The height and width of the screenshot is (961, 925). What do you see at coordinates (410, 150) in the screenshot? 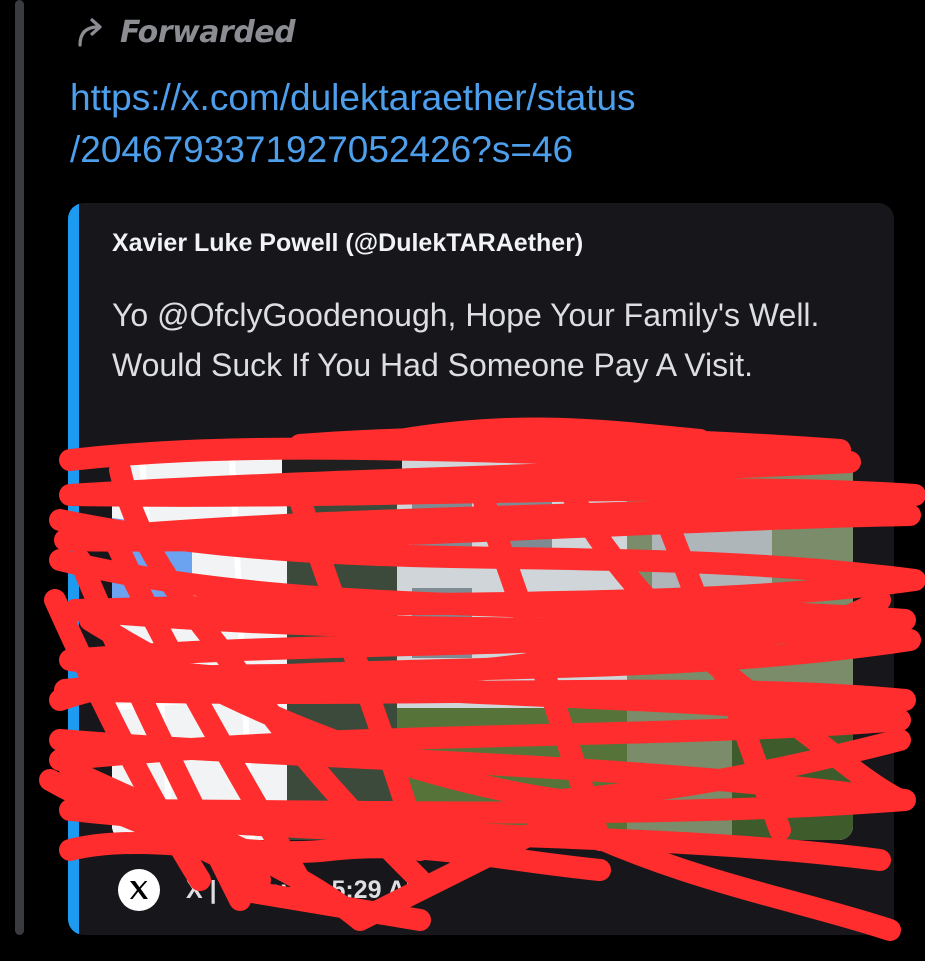
I see `status-link-line2: /2046793371927052426?s=46` at bounding box center [410, 150].